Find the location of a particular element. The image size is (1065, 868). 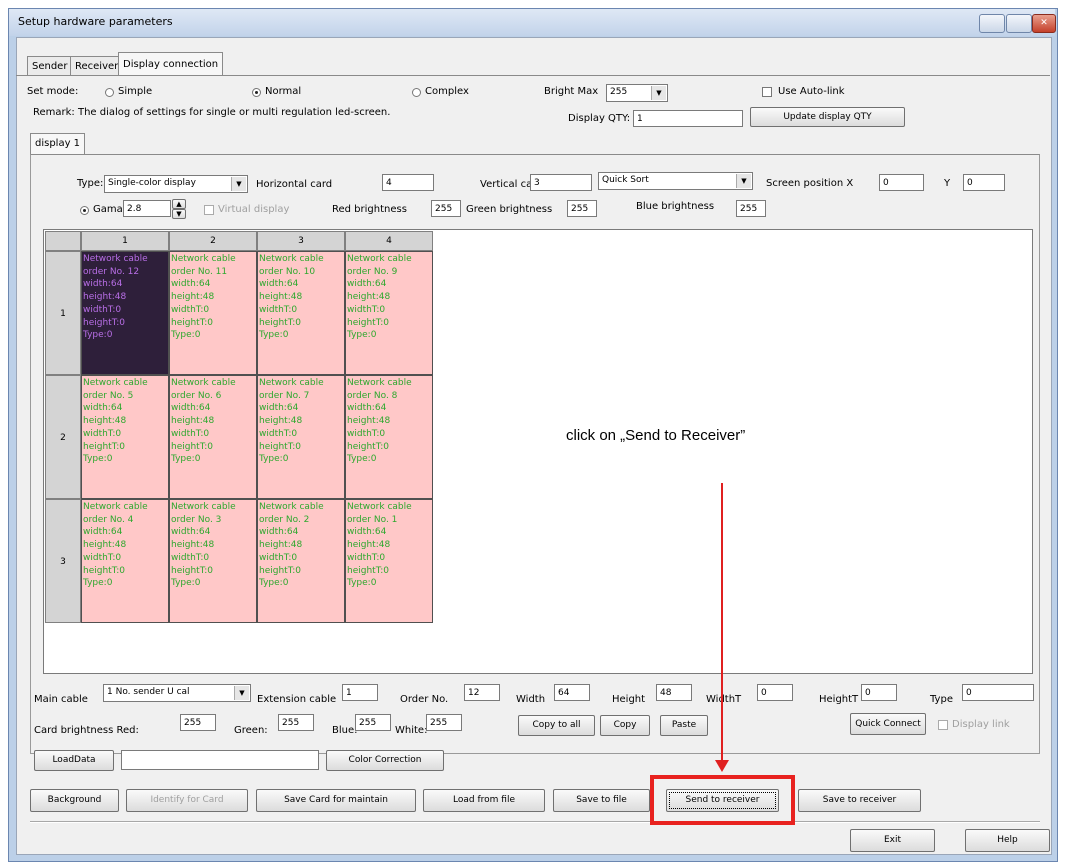

card-blue-input: 255 is located at coordinates (373, 722).